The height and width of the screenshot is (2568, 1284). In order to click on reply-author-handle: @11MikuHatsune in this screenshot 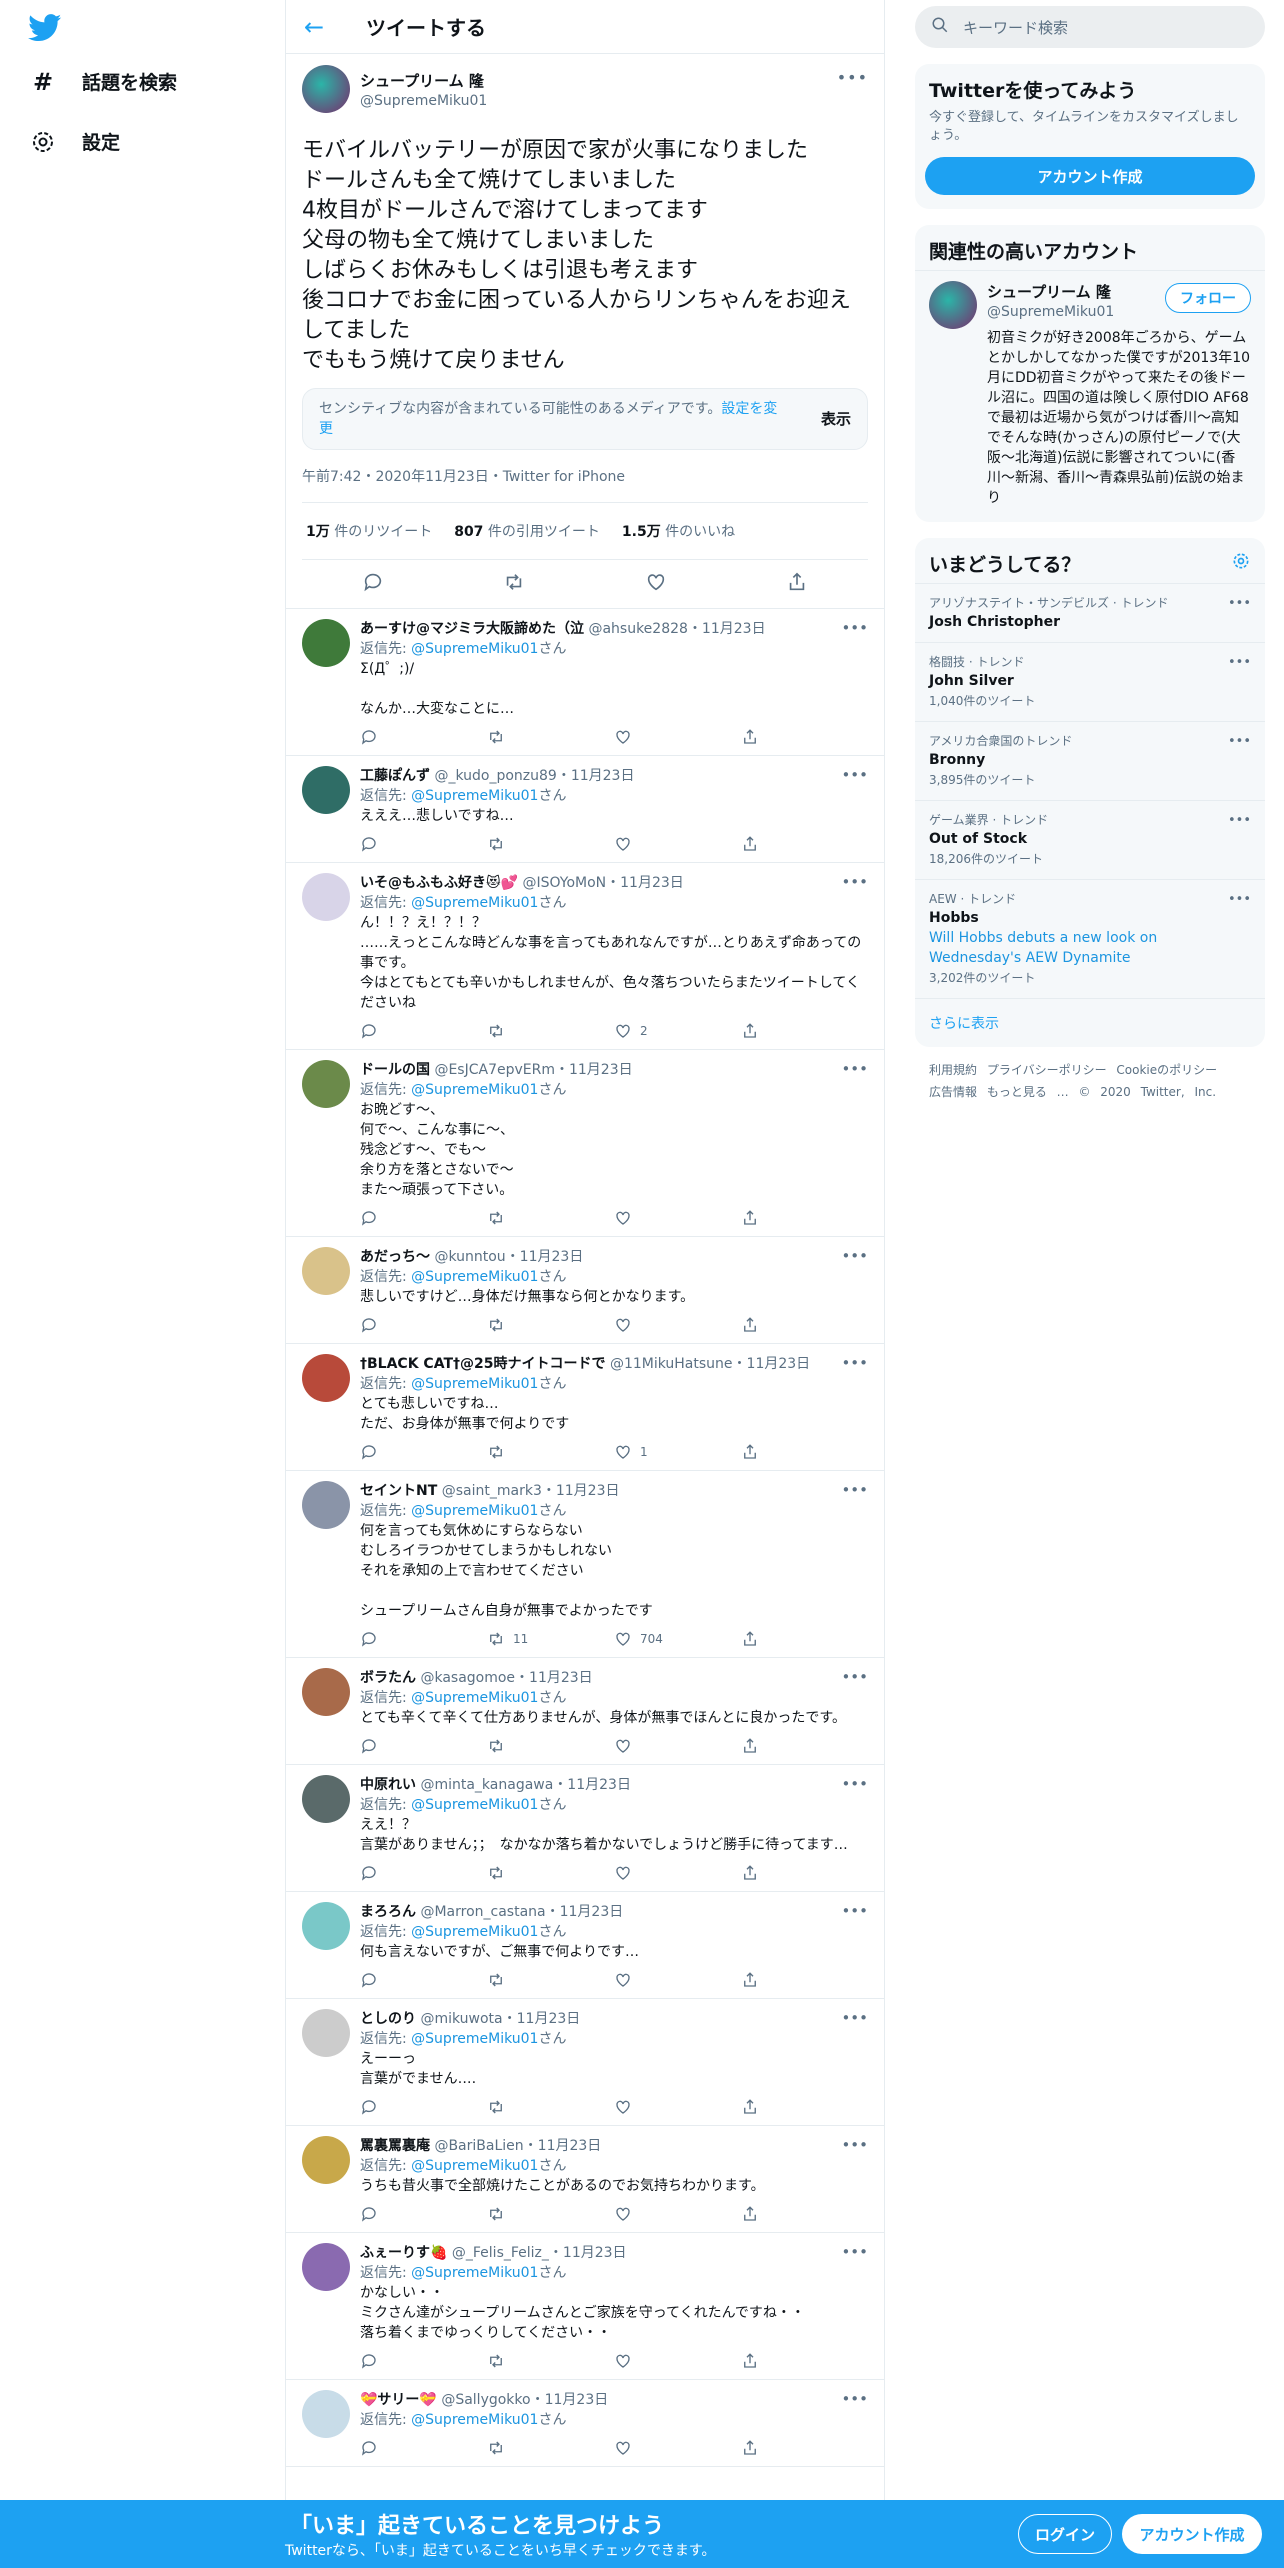, I will do `click(671, 1364)`.